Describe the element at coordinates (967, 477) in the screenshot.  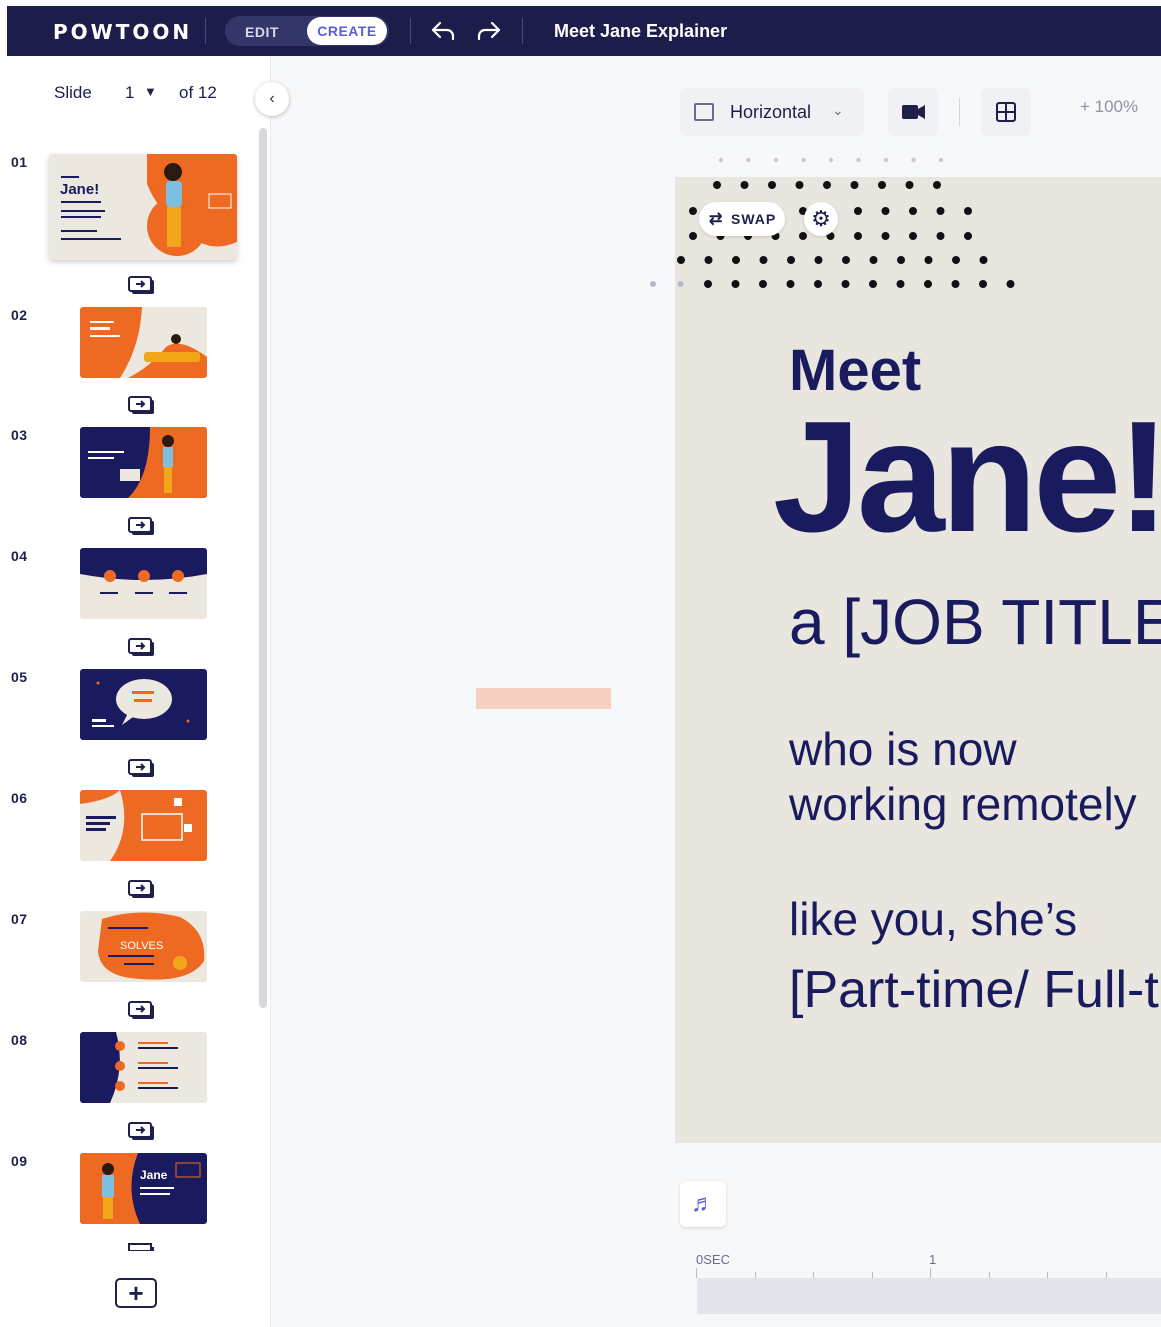
I see `name-text: Jane!` at that location.